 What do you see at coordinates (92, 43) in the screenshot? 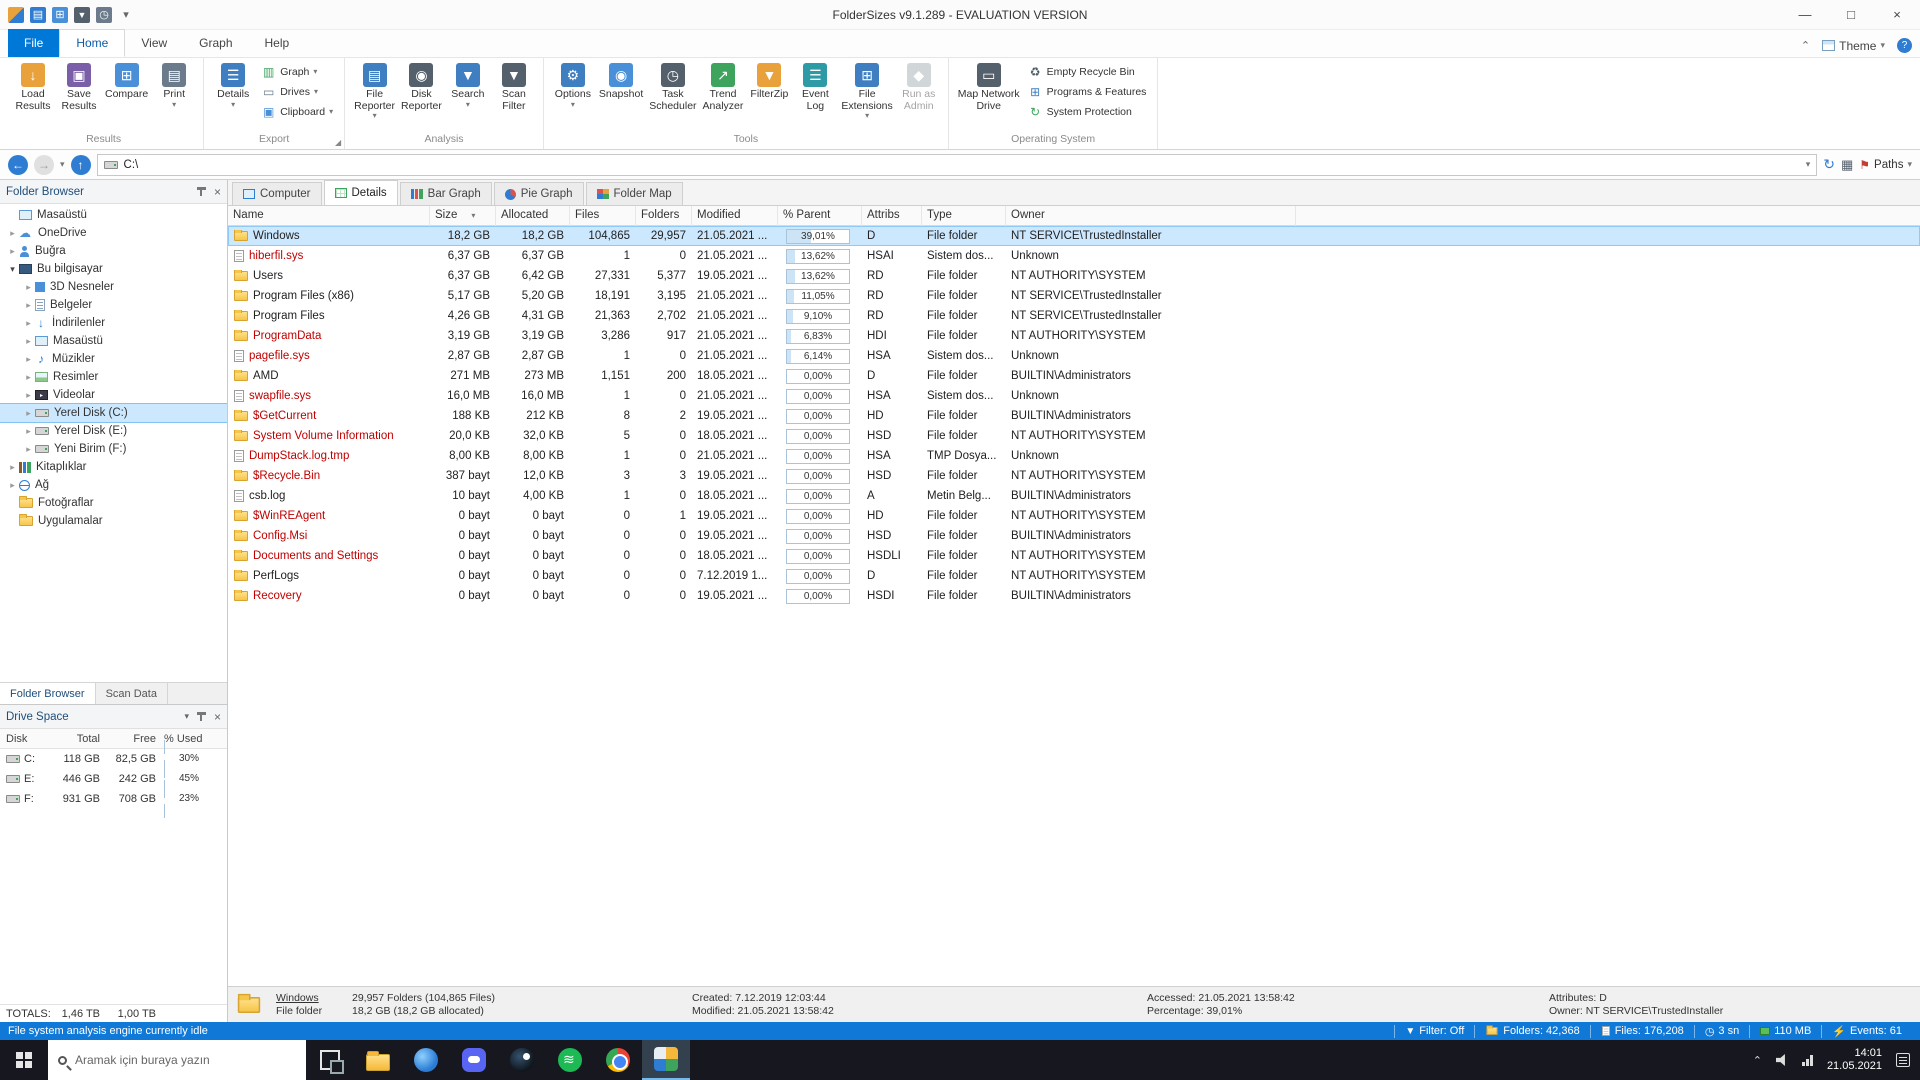
I see `menu-tab-home: Home` at bounding box center [92, 43].